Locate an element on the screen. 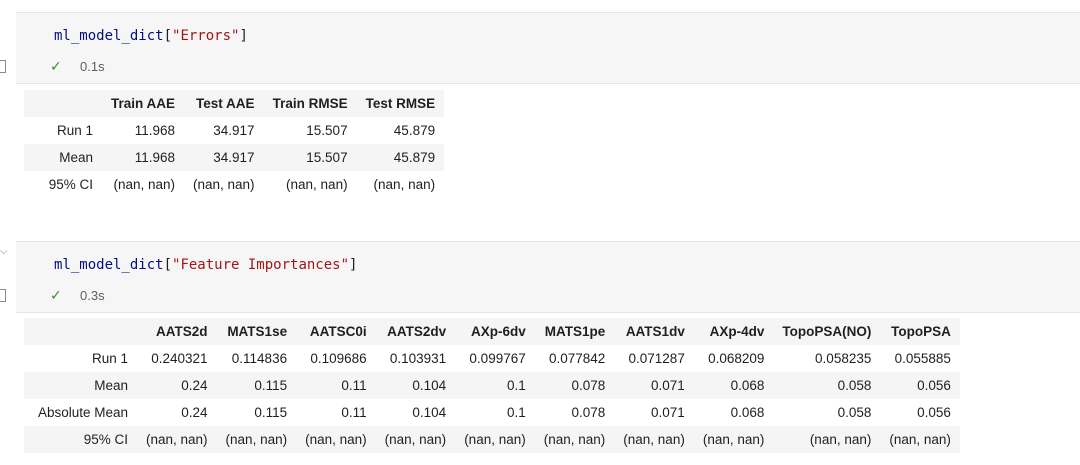  column-header: TopoPSA(NO) is located at coordinates (827, 331).